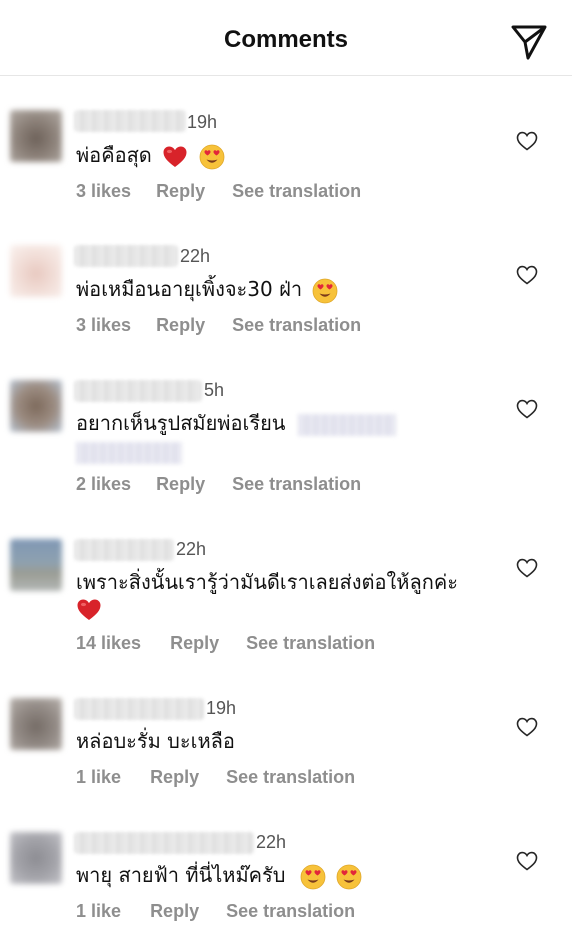  What do you see at coordinates (529, 42) in the screenshot?
I see `direct-share-icon` at bounding box center [529, 42].